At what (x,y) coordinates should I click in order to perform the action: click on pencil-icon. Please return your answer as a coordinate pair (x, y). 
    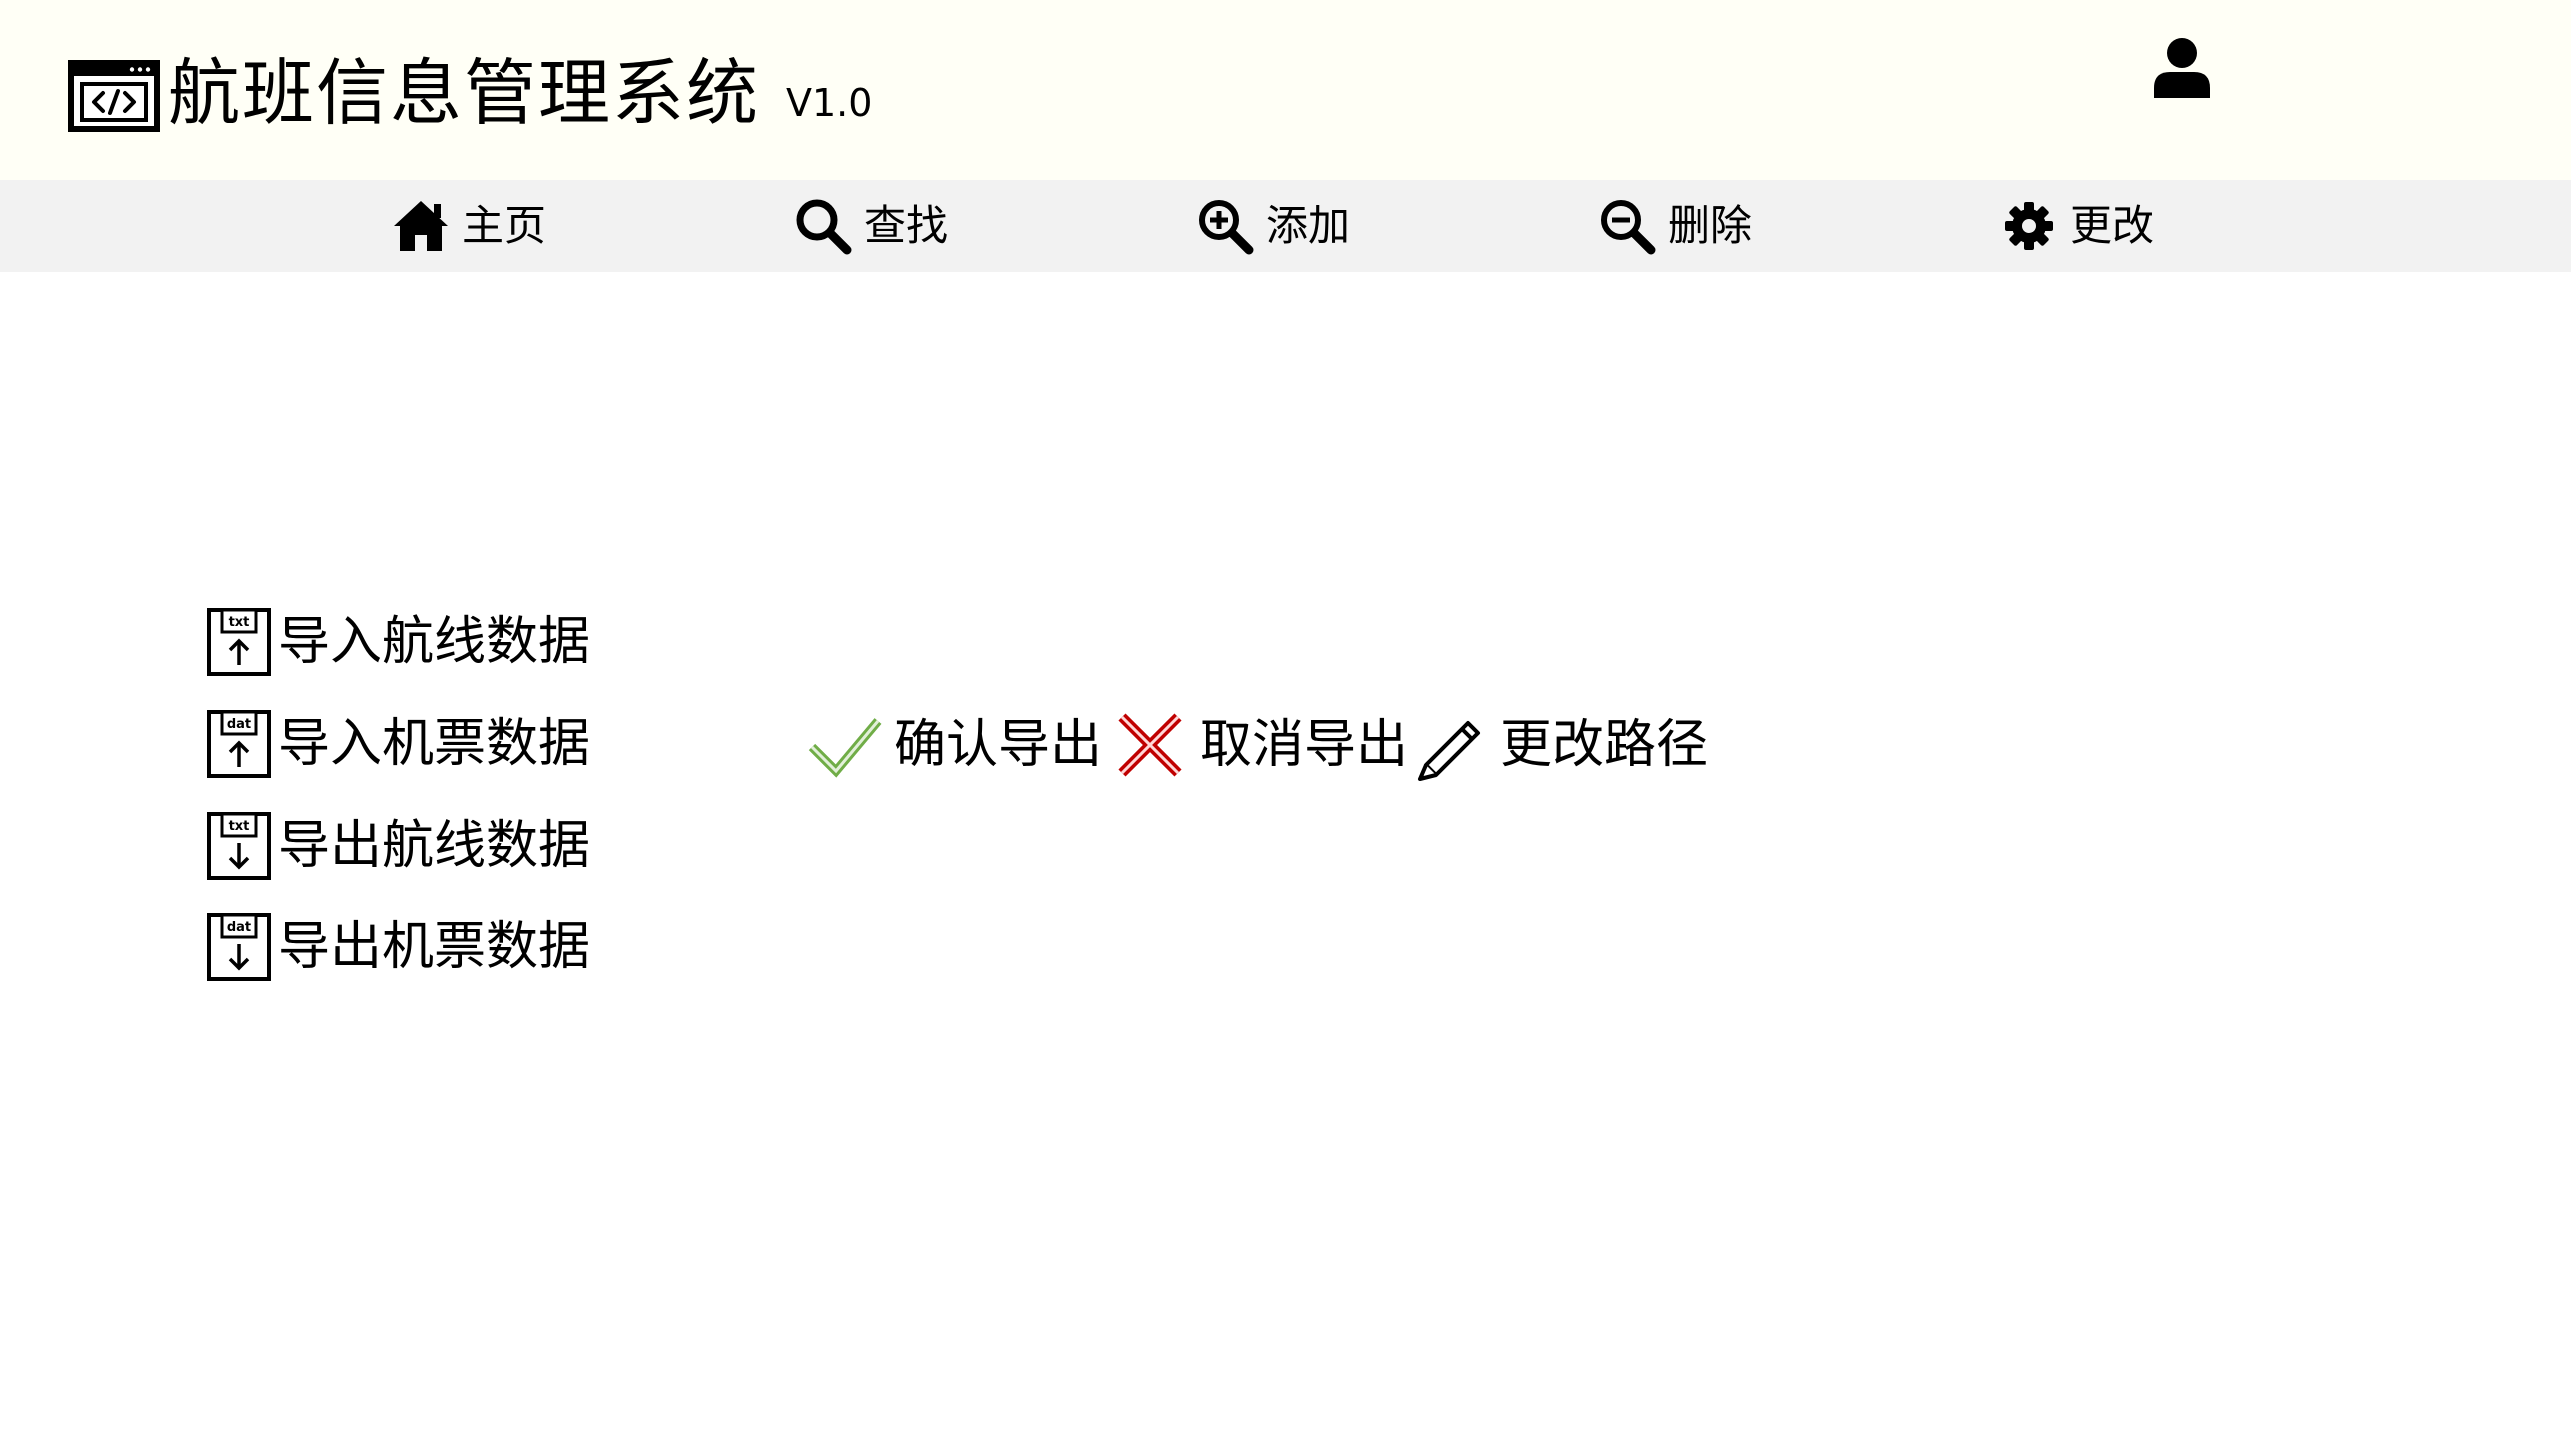
    Looking at the image, I should click on (1449, 751).